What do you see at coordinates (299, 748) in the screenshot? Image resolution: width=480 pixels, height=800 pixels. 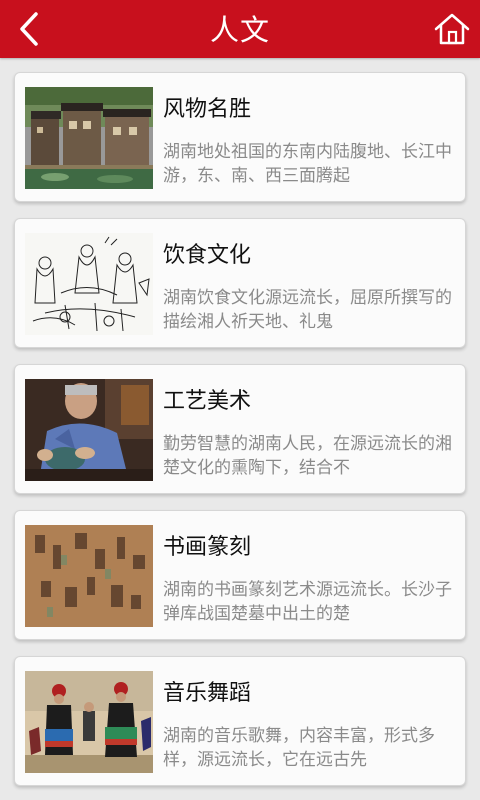 I see `item-description: 湖南的音乐歌舞，内容丰富，形式多样，源远流长，它在远古先` at bounding box center [299, 748].